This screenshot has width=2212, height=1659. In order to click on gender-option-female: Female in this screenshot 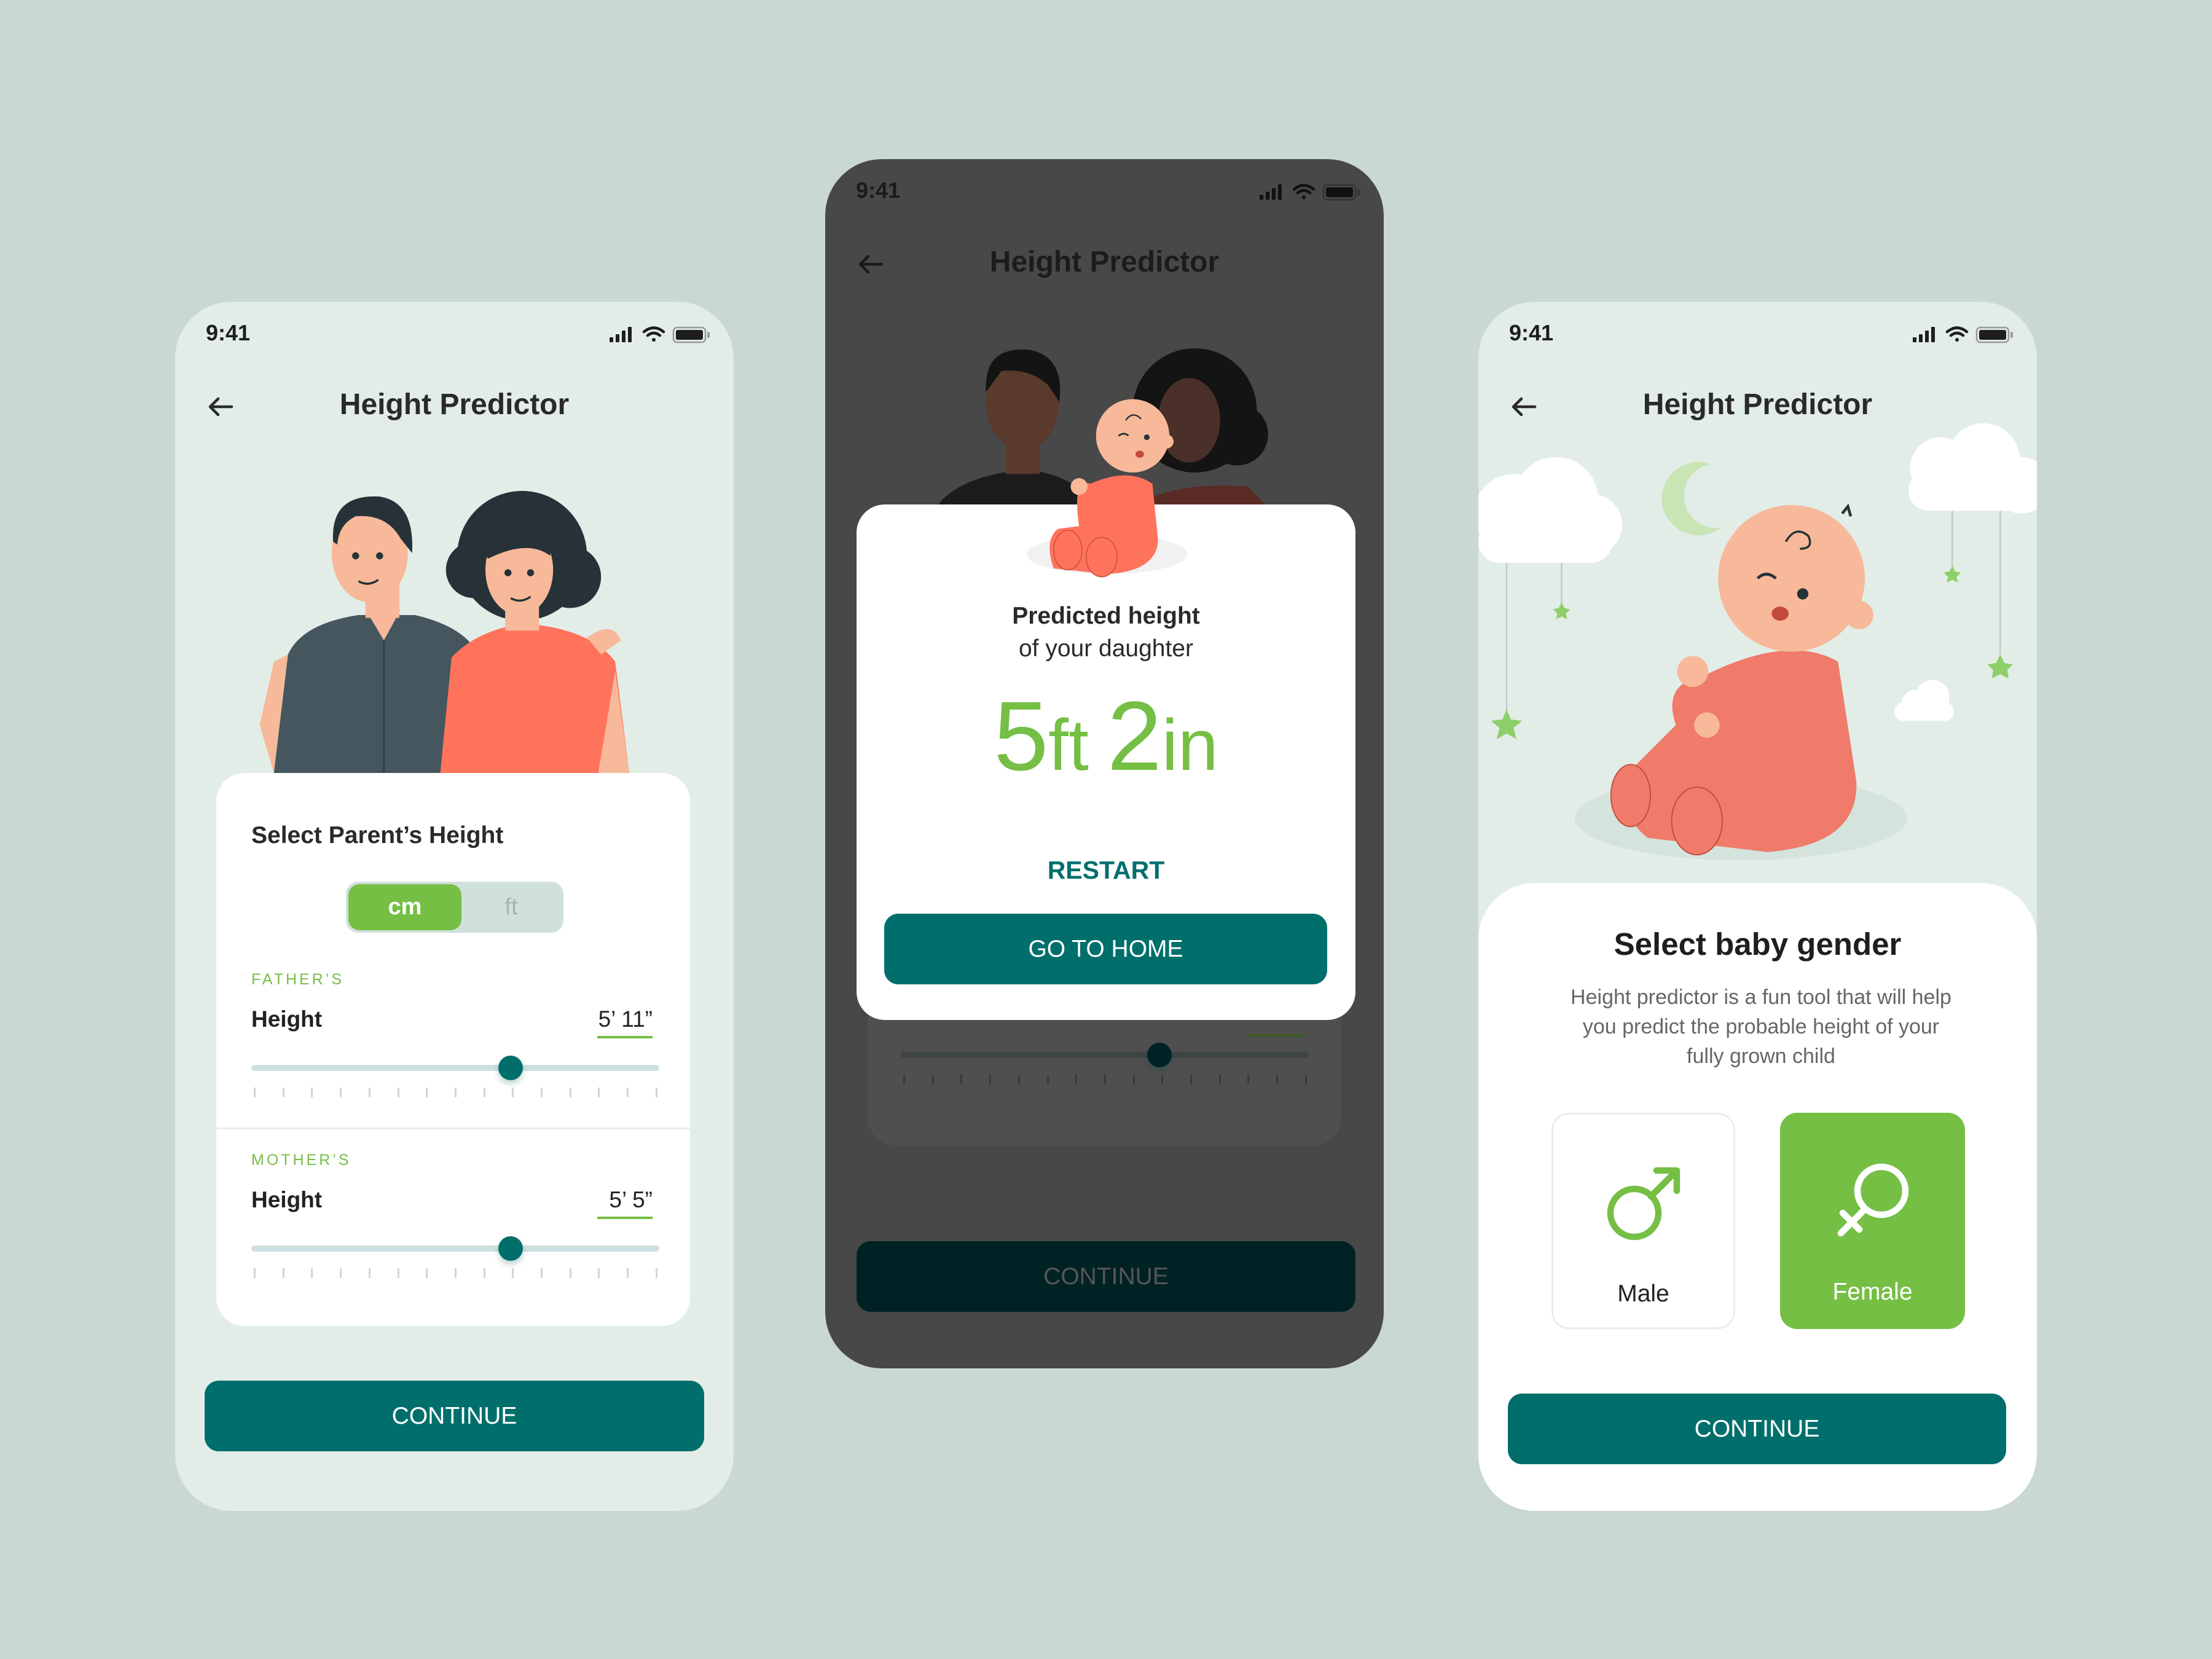, I will do `click(1872, 1221)`.